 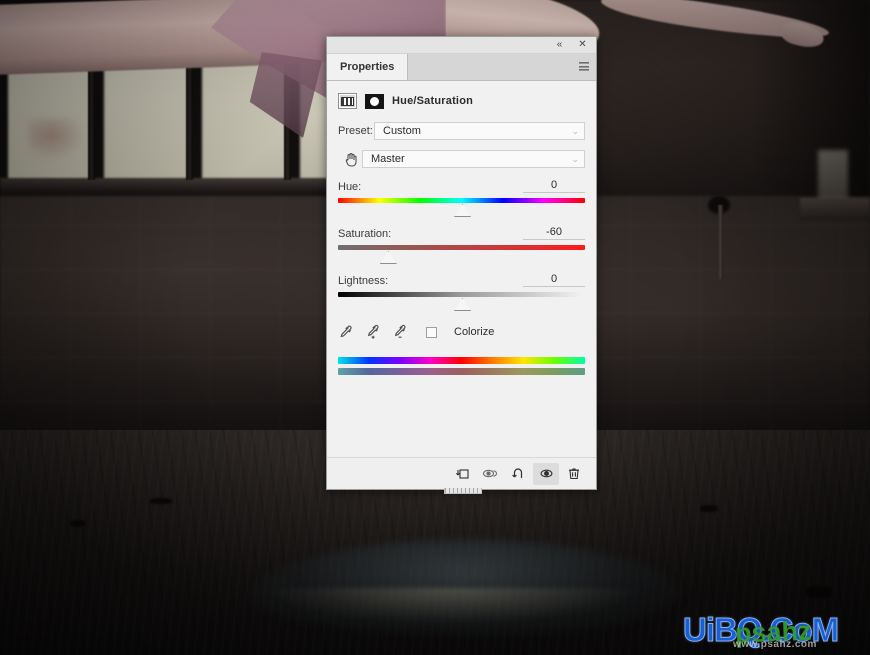 What do you see at coordinates (462, 491) in the screenshot?
I see `panel-resize-grip` at bounding box center [462, 491].